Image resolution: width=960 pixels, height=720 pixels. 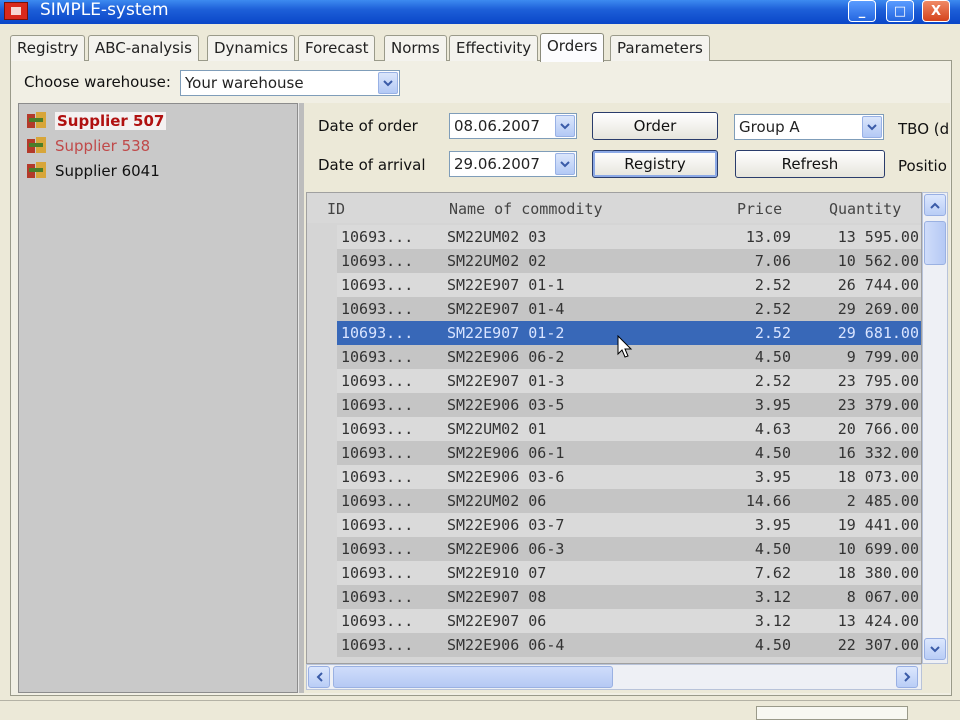 I want to click on warehouse-select: Your warehouse, so click(x=290, y=83).